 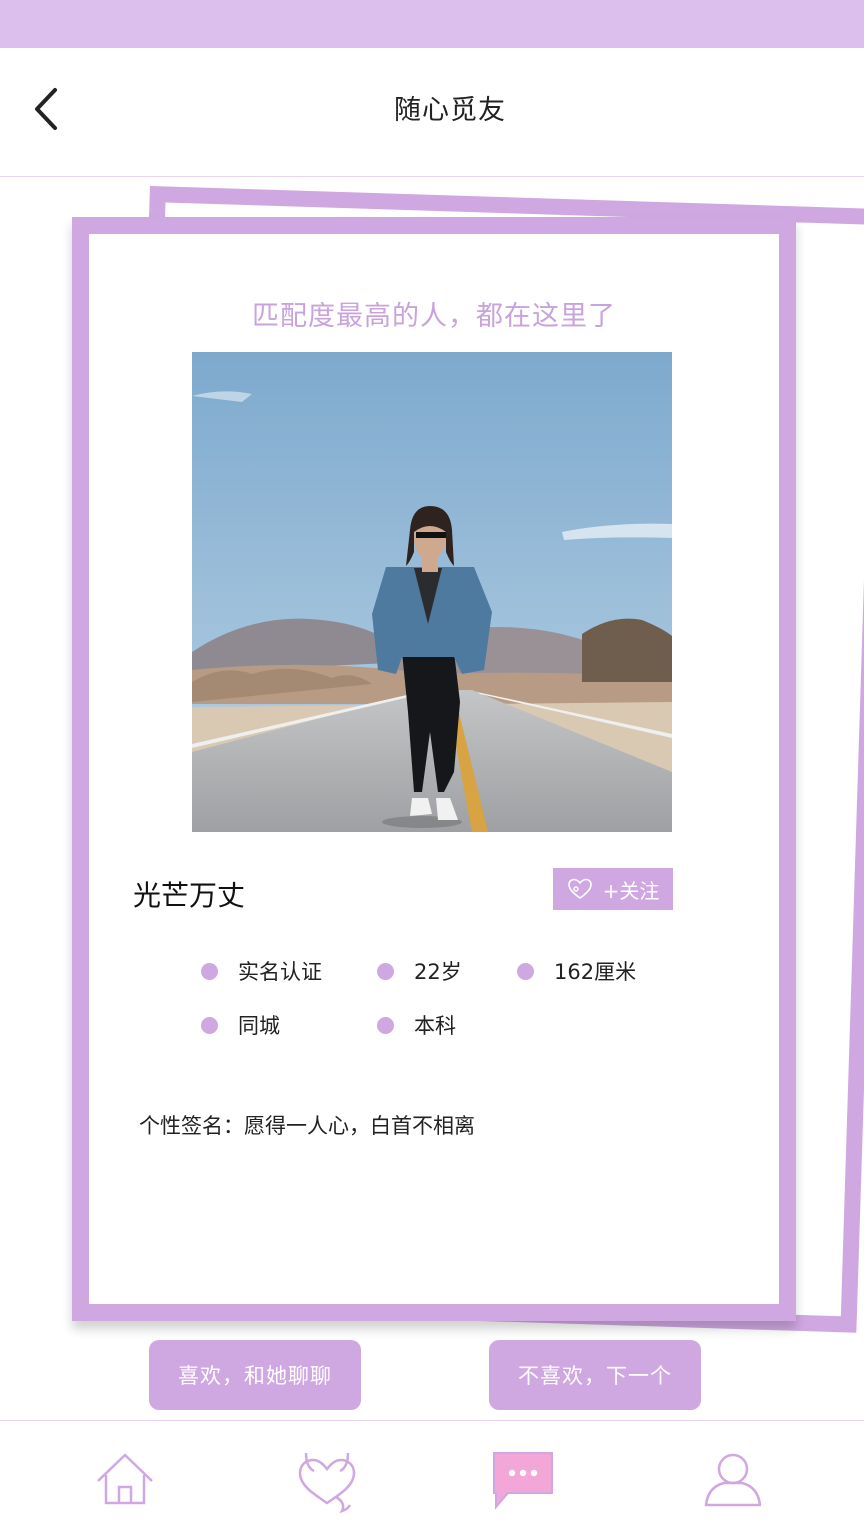 What do you see at coordinates (307, 1126) in the screenshot?
I see `profile-signature: 个性签名：愿得一人心，白首不相离` at bounding box center [307, 1126].